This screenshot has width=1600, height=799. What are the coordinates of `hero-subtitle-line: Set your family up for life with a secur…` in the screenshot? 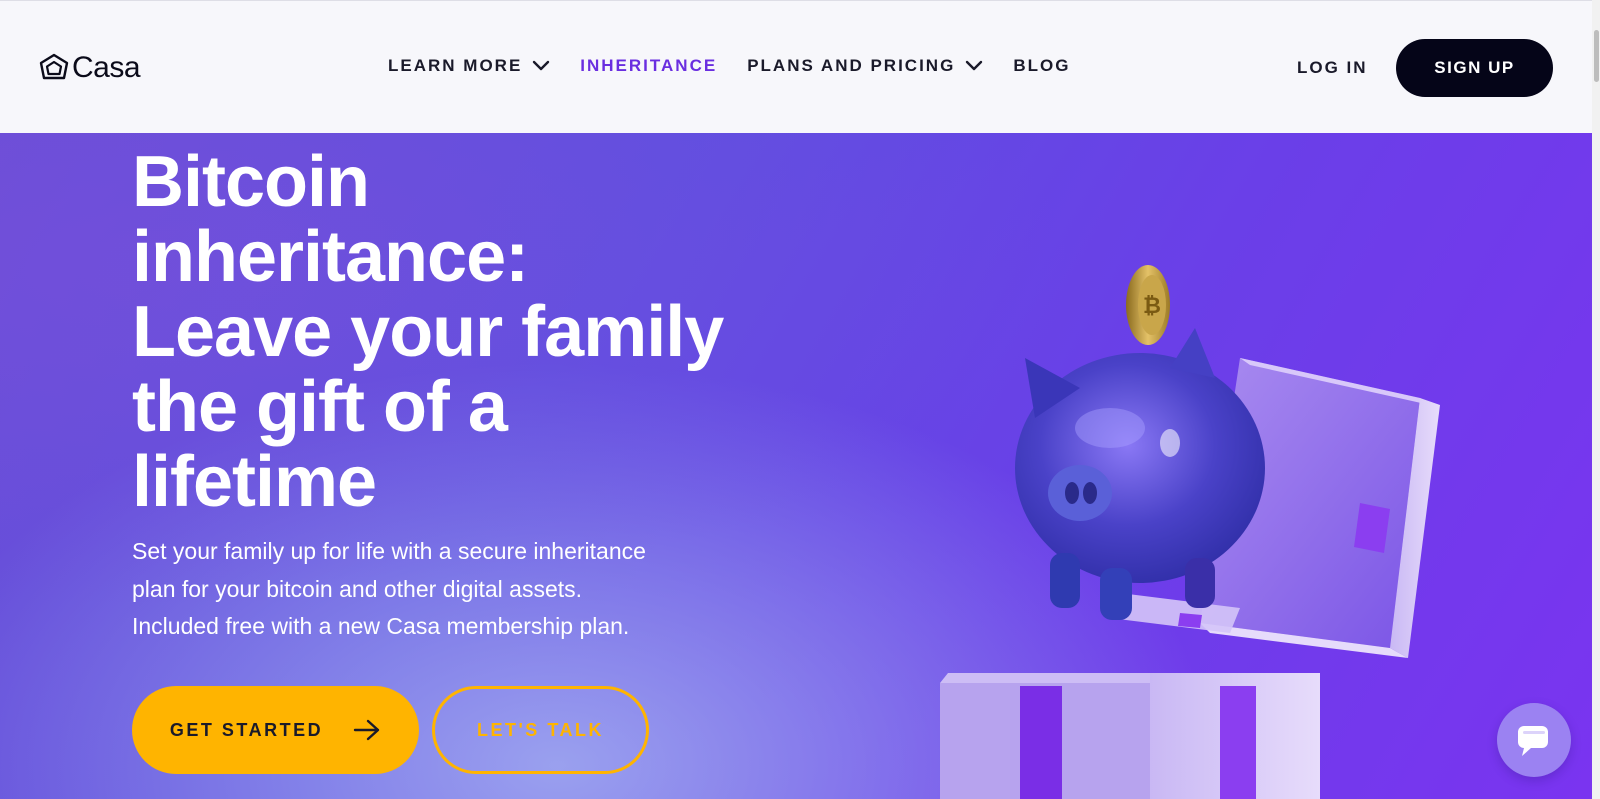 It's located at (389, 551).